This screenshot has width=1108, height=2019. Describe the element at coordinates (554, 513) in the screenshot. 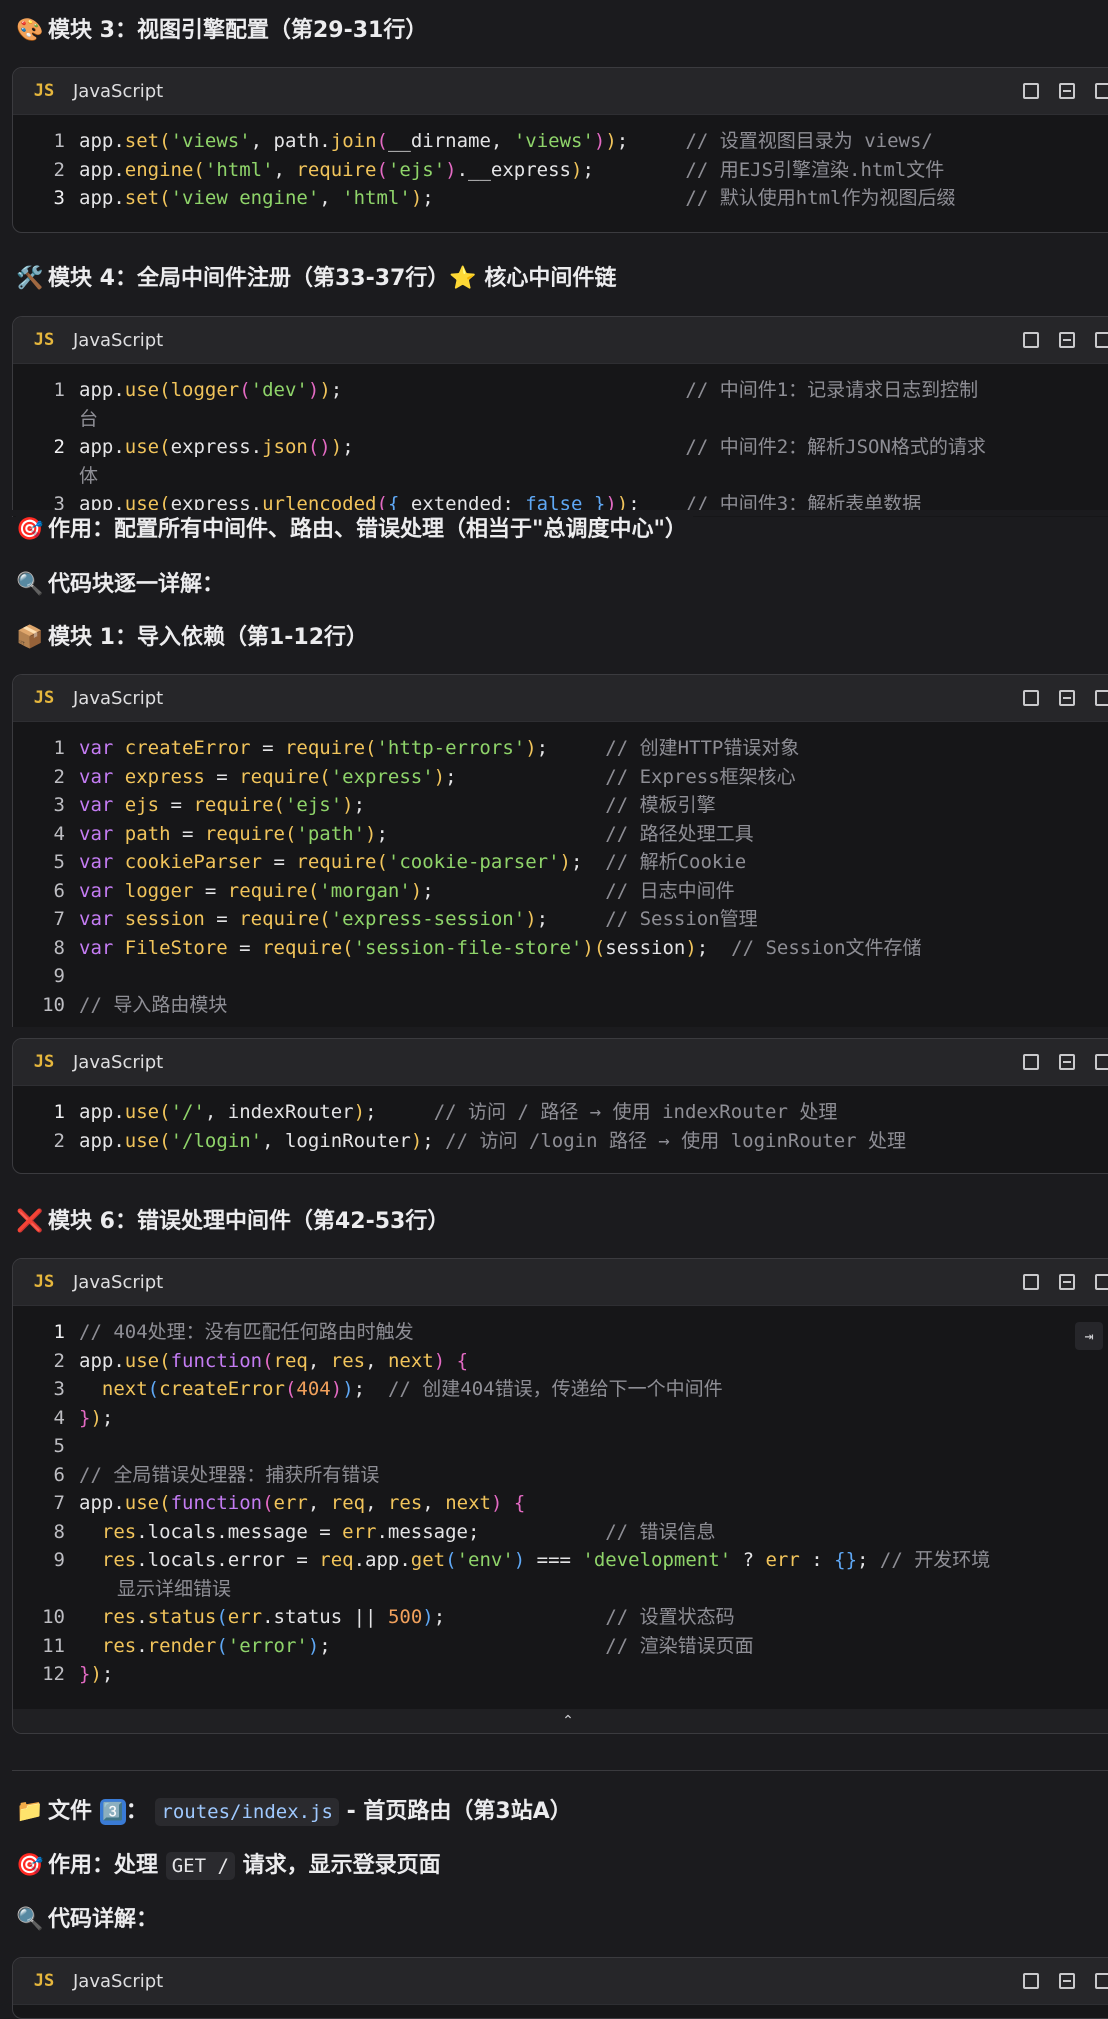

I see `overlap-mask` at that location.